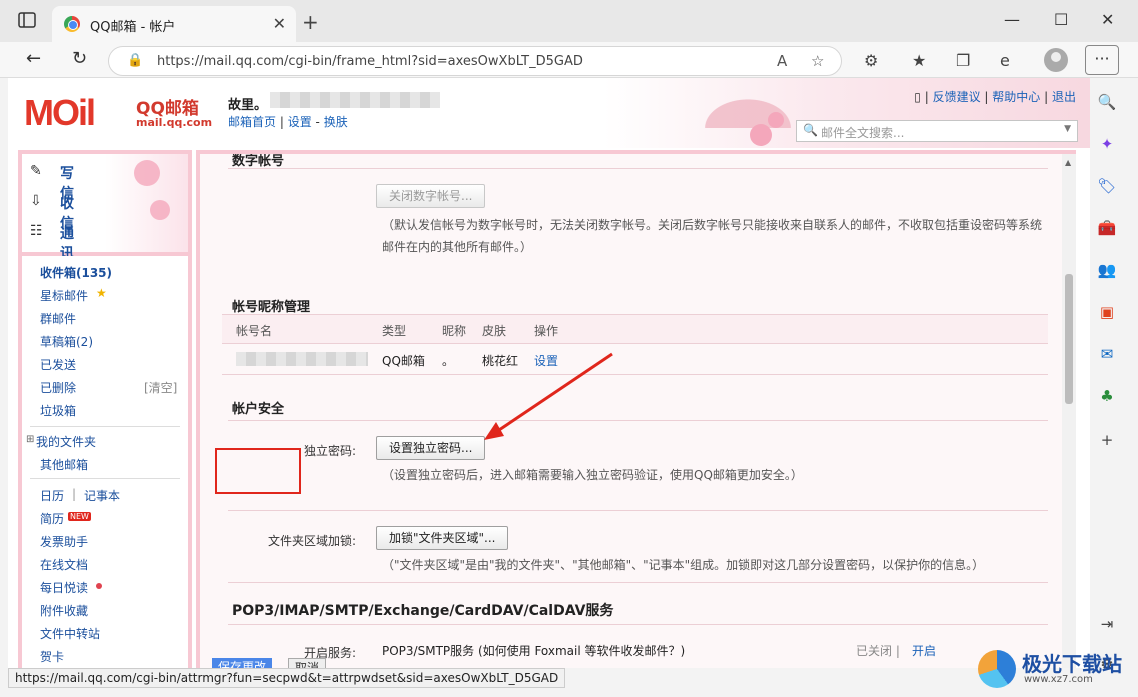 This screenshot has width=1138, height=697. Describe the element at coordinates (1069, 339) in the screenshot. I see `scroll-thumb` at that location.